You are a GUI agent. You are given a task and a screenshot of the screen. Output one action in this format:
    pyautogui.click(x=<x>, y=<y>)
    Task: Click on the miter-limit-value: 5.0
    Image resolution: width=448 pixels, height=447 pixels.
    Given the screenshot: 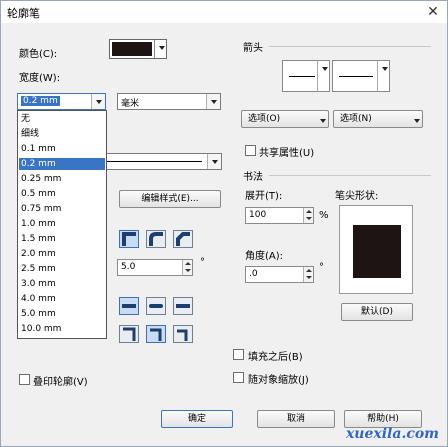 What is the action you would take?
    pyautogui.click(x=128, y=267)
    